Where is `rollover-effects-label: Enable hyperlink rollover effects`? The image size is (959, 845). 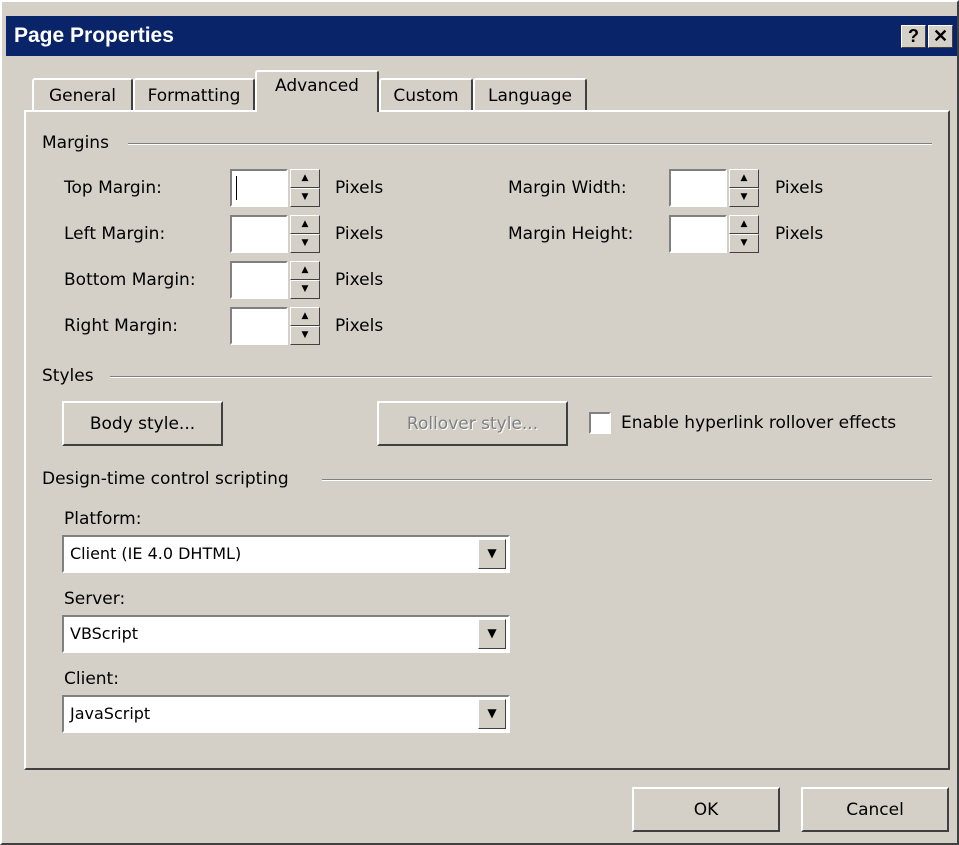
rollover-effects-label: Enable hyperlink rollover effects is located at coordinates (758, 423).